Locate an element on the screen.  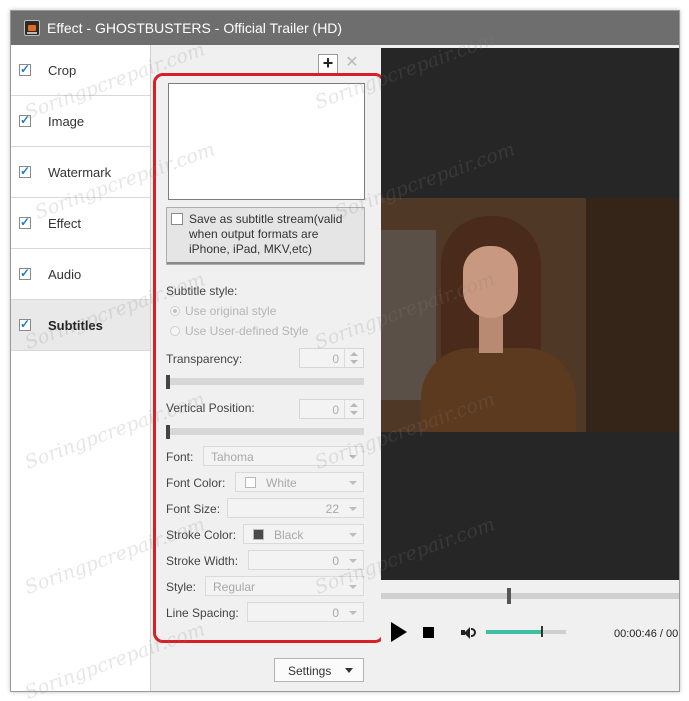
time-display: 00:00:46 / 00 is located at coordinates (646, 634).